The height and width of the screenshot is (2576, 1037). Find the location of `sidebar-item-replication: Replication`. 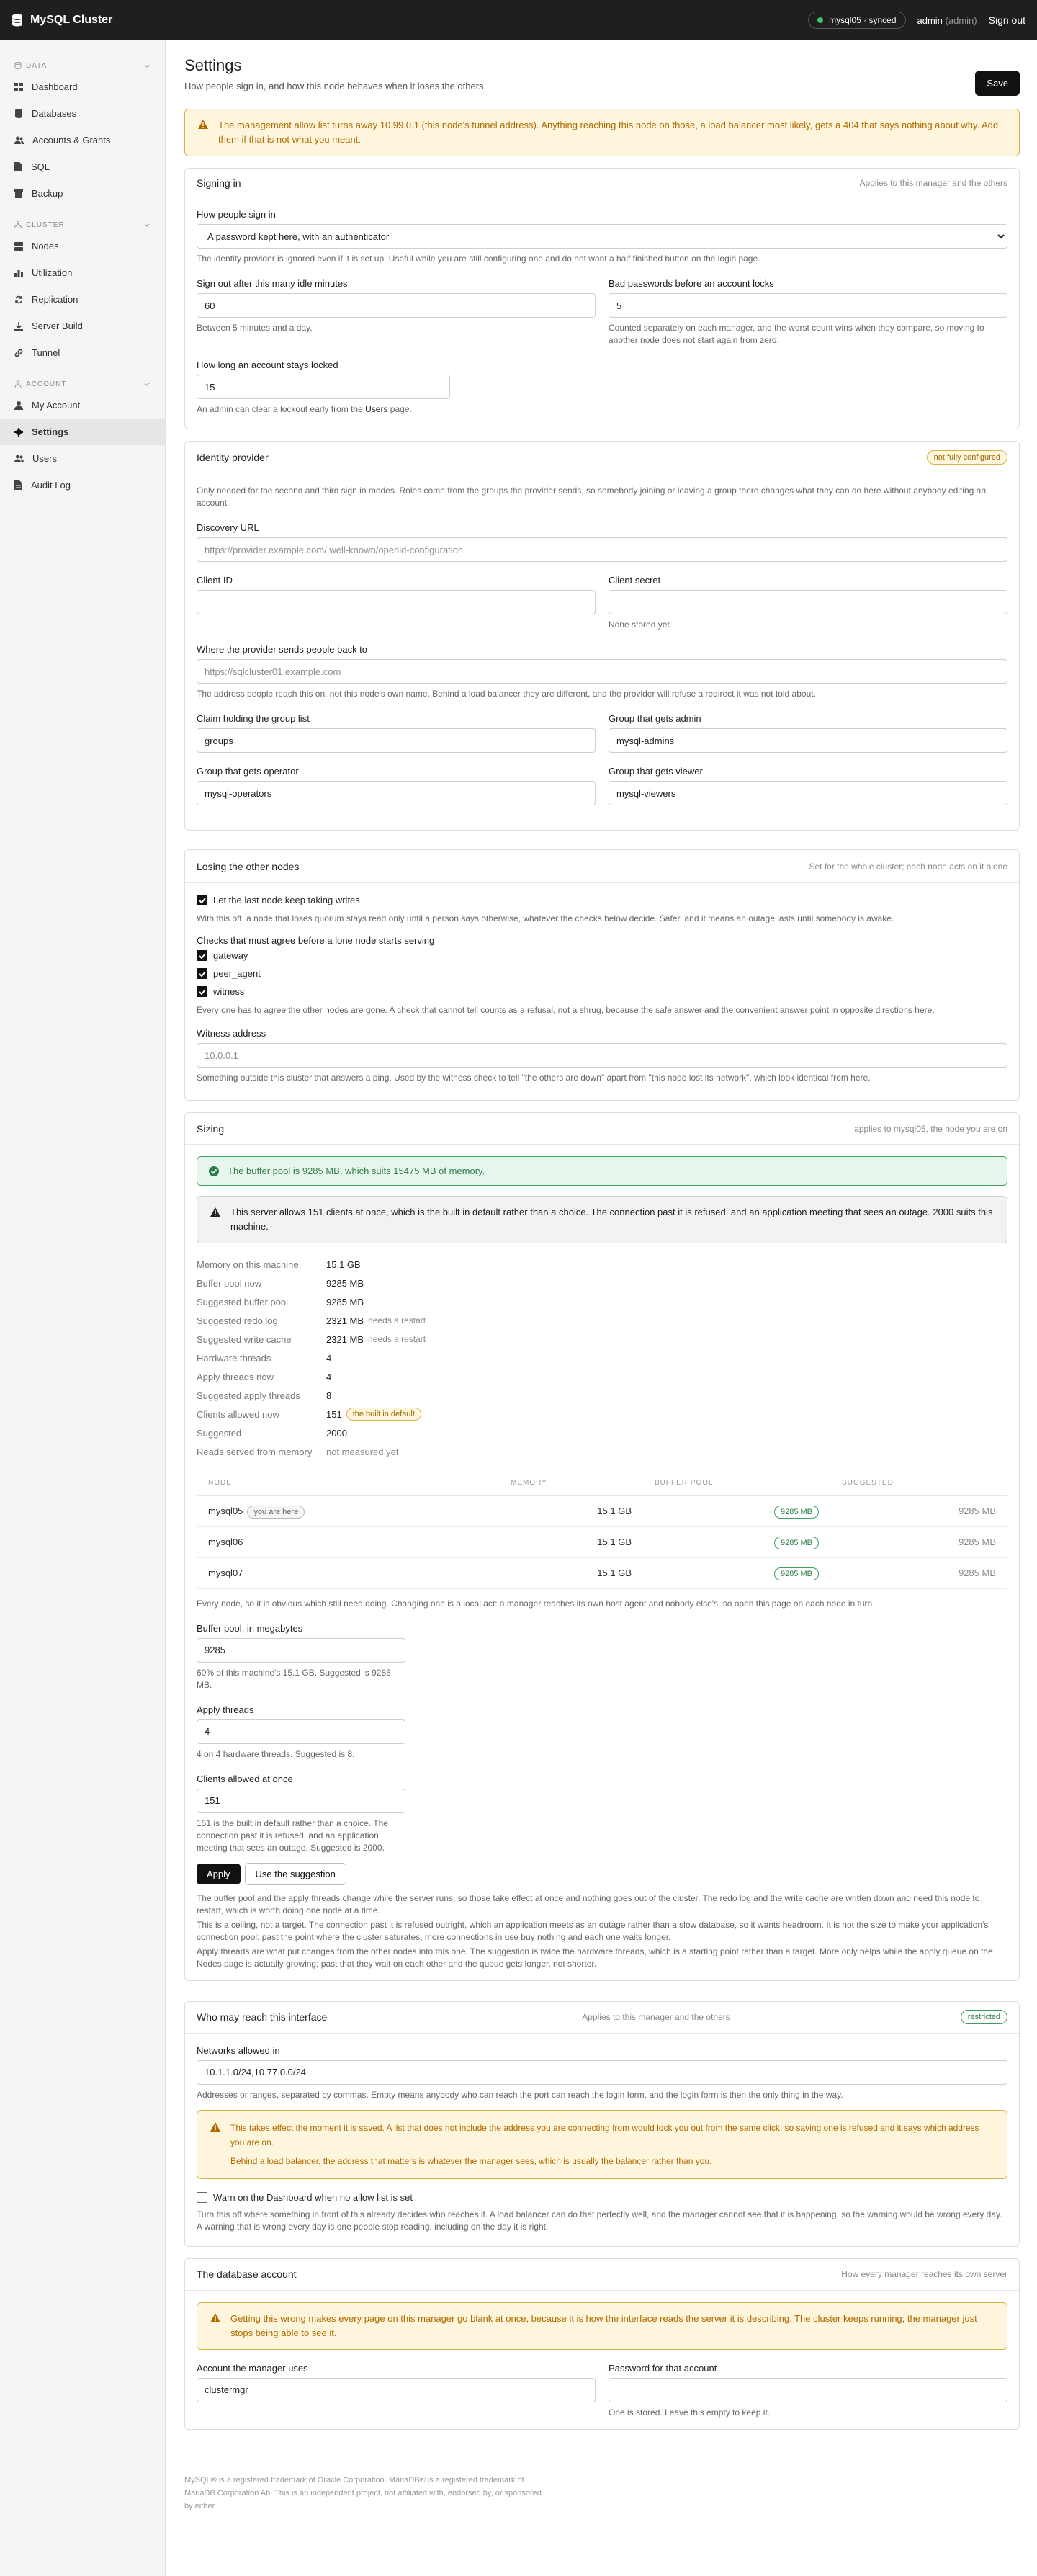

sidebar-item-replication: Replication is located at coordinates (82, 299).